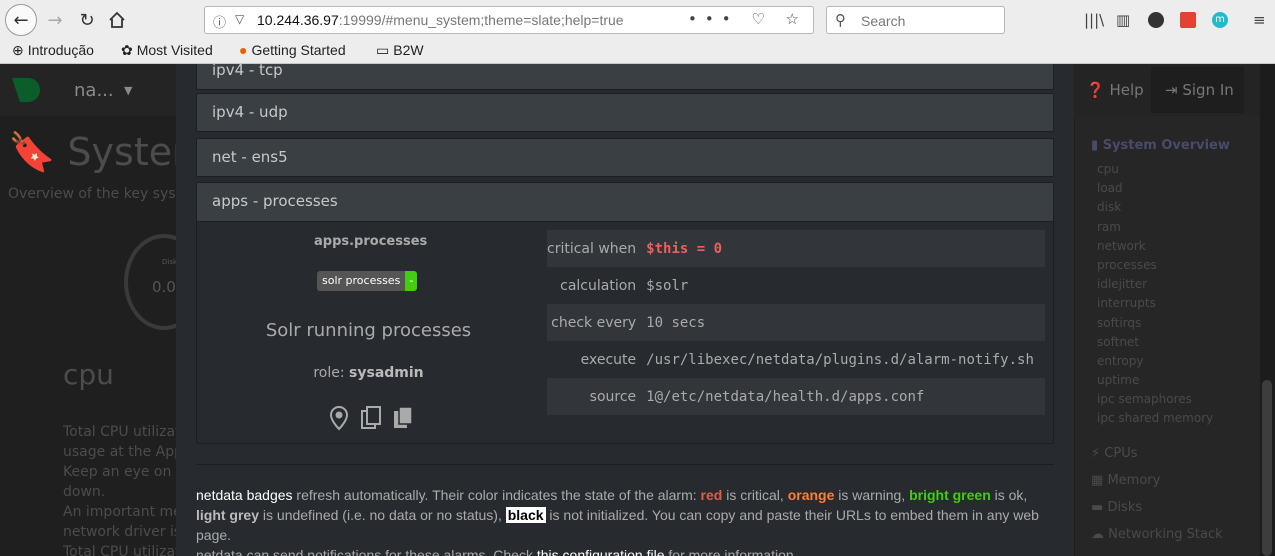 This screenshot has width=1275, height=556. I want to click on sidebar-item: interrupts, so click(1155, 305).